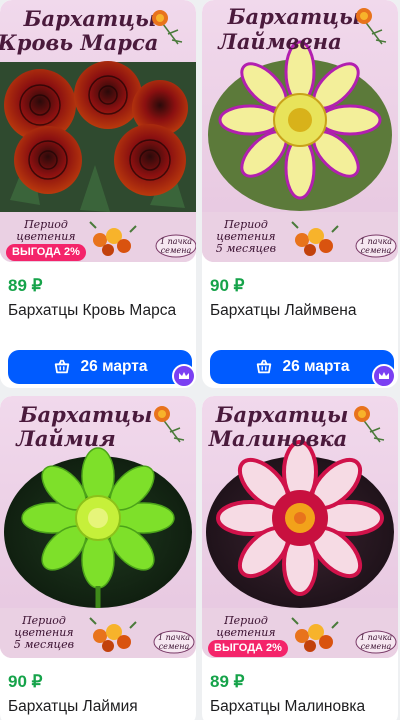 The width and height of the screenshot is (400, 720). Describe the element at coordinates (300, 706) in the screenshot. I see `product-title: Бархатцы Малиновка` at that location.